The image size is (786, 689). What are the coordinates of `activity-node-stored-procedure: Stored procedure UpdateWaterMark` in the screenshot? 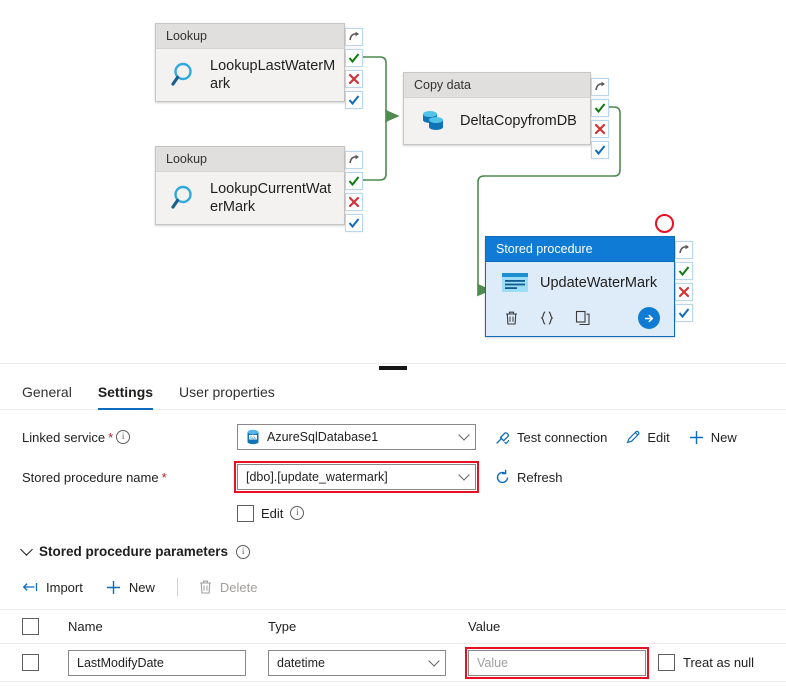 It's located at (580, 286).